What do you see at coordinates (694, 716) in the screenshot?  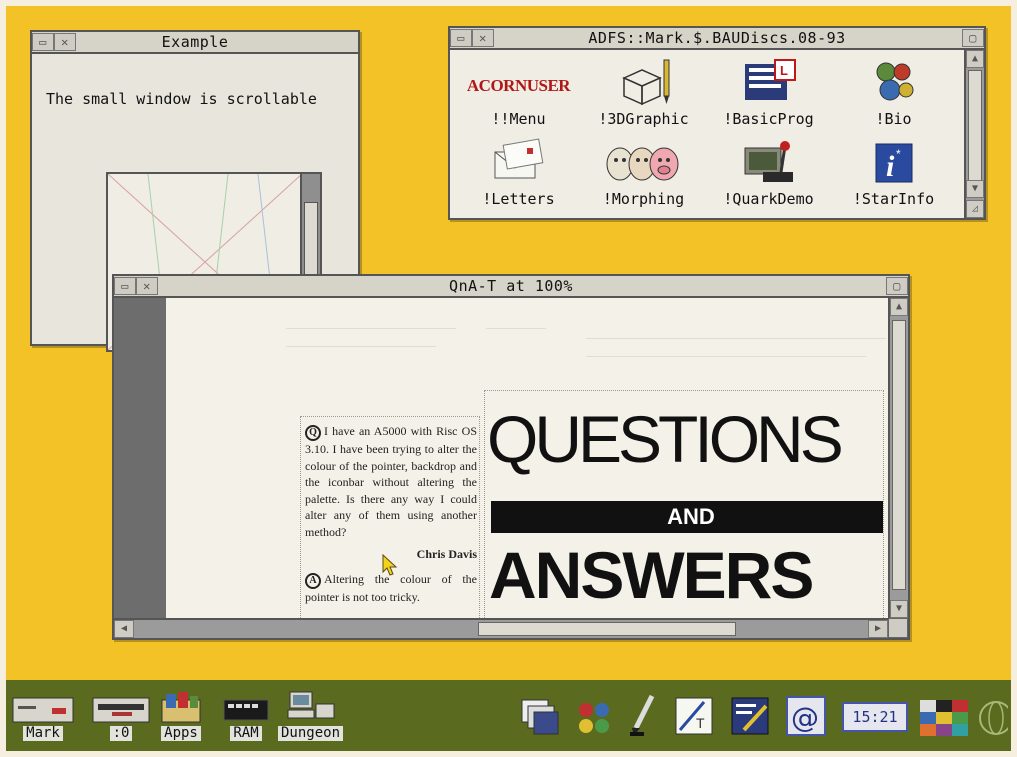 I see `iconbar-task-draw: T` at bounding box center [694, 716].